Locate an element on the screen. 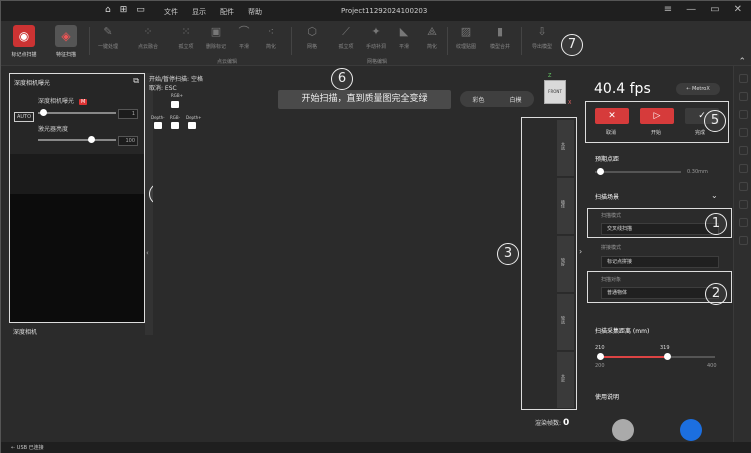 Image resolution: width=751 pixels, height=453 pixels. usage-thumbnail-skull is located at coordinates (623, 430).